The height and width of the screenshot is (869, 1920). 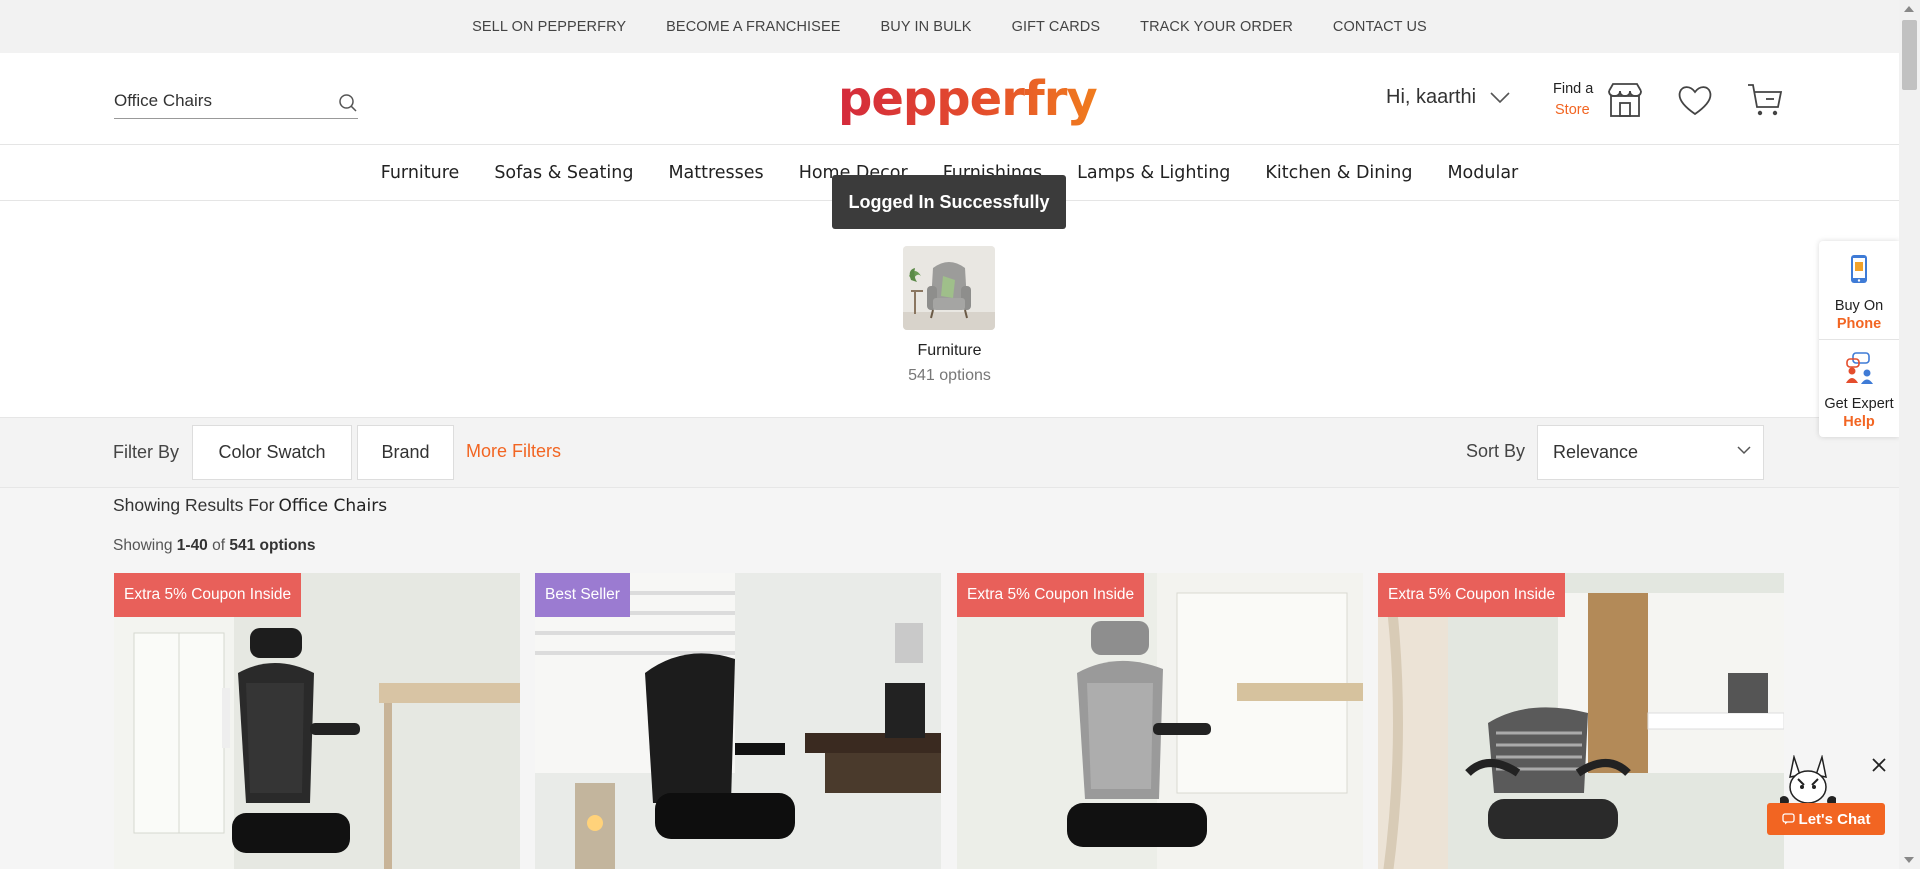 I want to click on nav-item-mattresses: Mattresses, so click(x=715, y=173).